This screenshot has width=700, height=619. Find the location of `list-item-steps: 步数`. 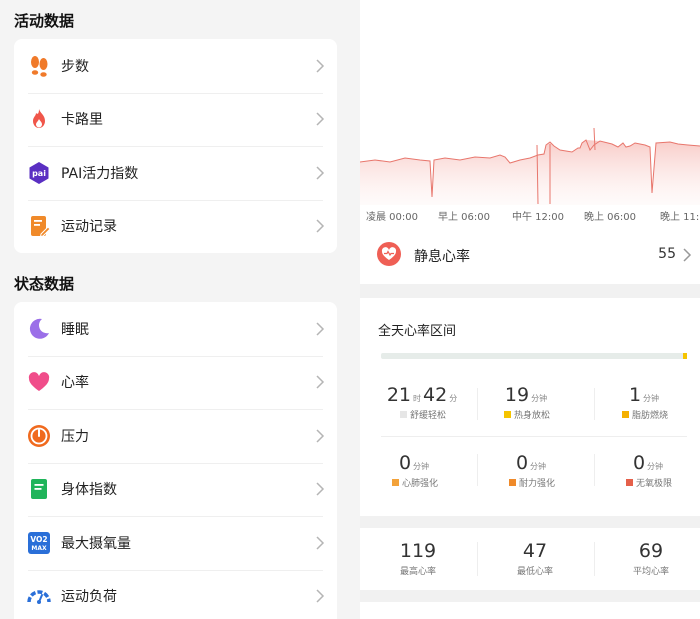

list-item-steps: 步数 is located at coordinates (175, 66).